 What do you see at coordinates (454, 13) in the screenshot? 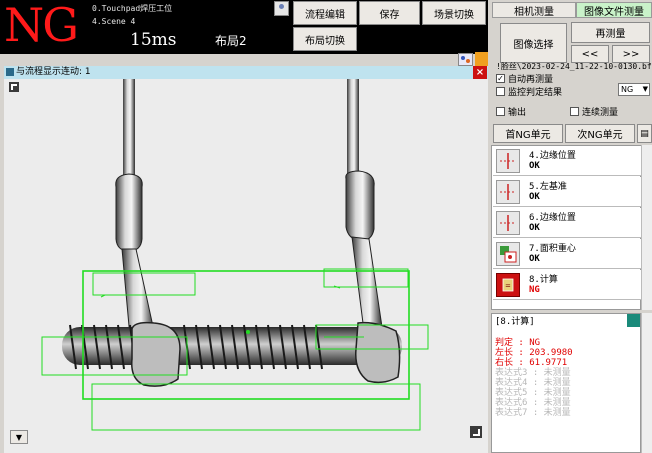
I see `scene-switch-button: 场景切换` at bounding box center [454, 13].